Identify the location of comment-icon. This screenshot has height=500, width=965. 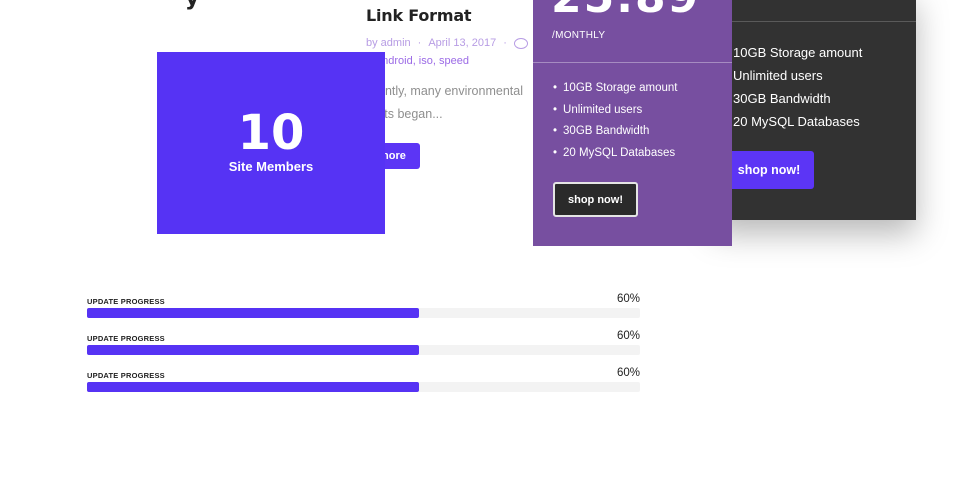
(520, 43).